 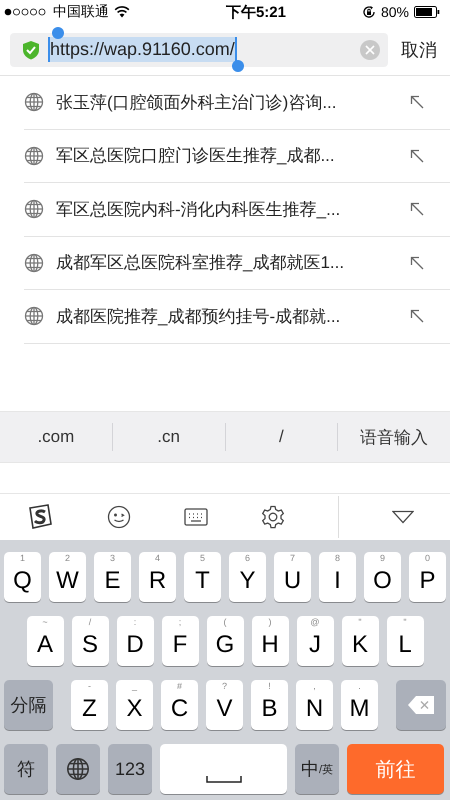 What do you see at coordinates (427, 577) in the screenshot?
I see `letter-key: 0 P` at bounding box center [427, 577].